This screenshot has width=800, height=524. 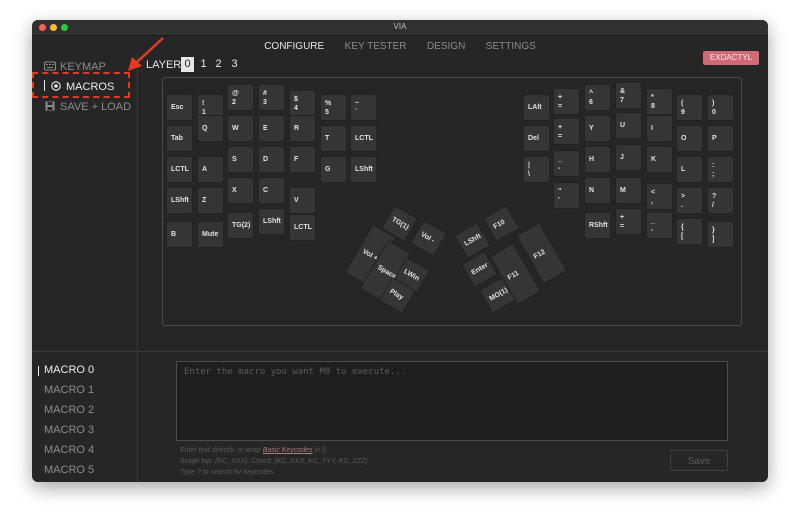 I want to click on key: }], so click(x=720, y=234).